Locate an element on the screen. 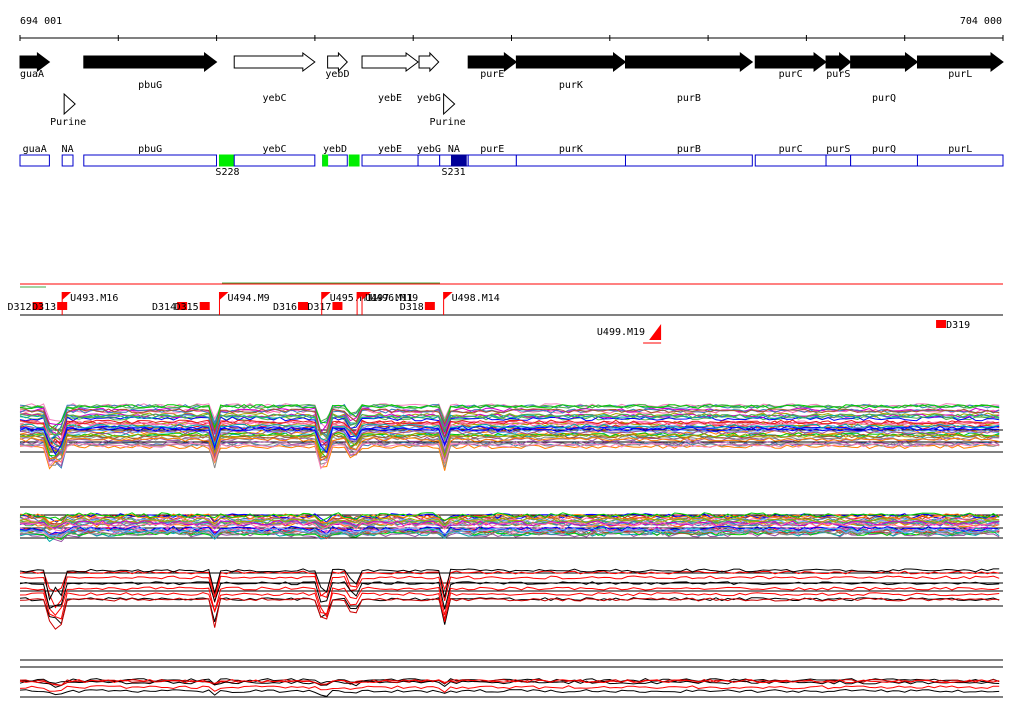 This screenshot has width=1024, height=714. annotation-label-yebD: yebD is located at coordinates (335, 149).